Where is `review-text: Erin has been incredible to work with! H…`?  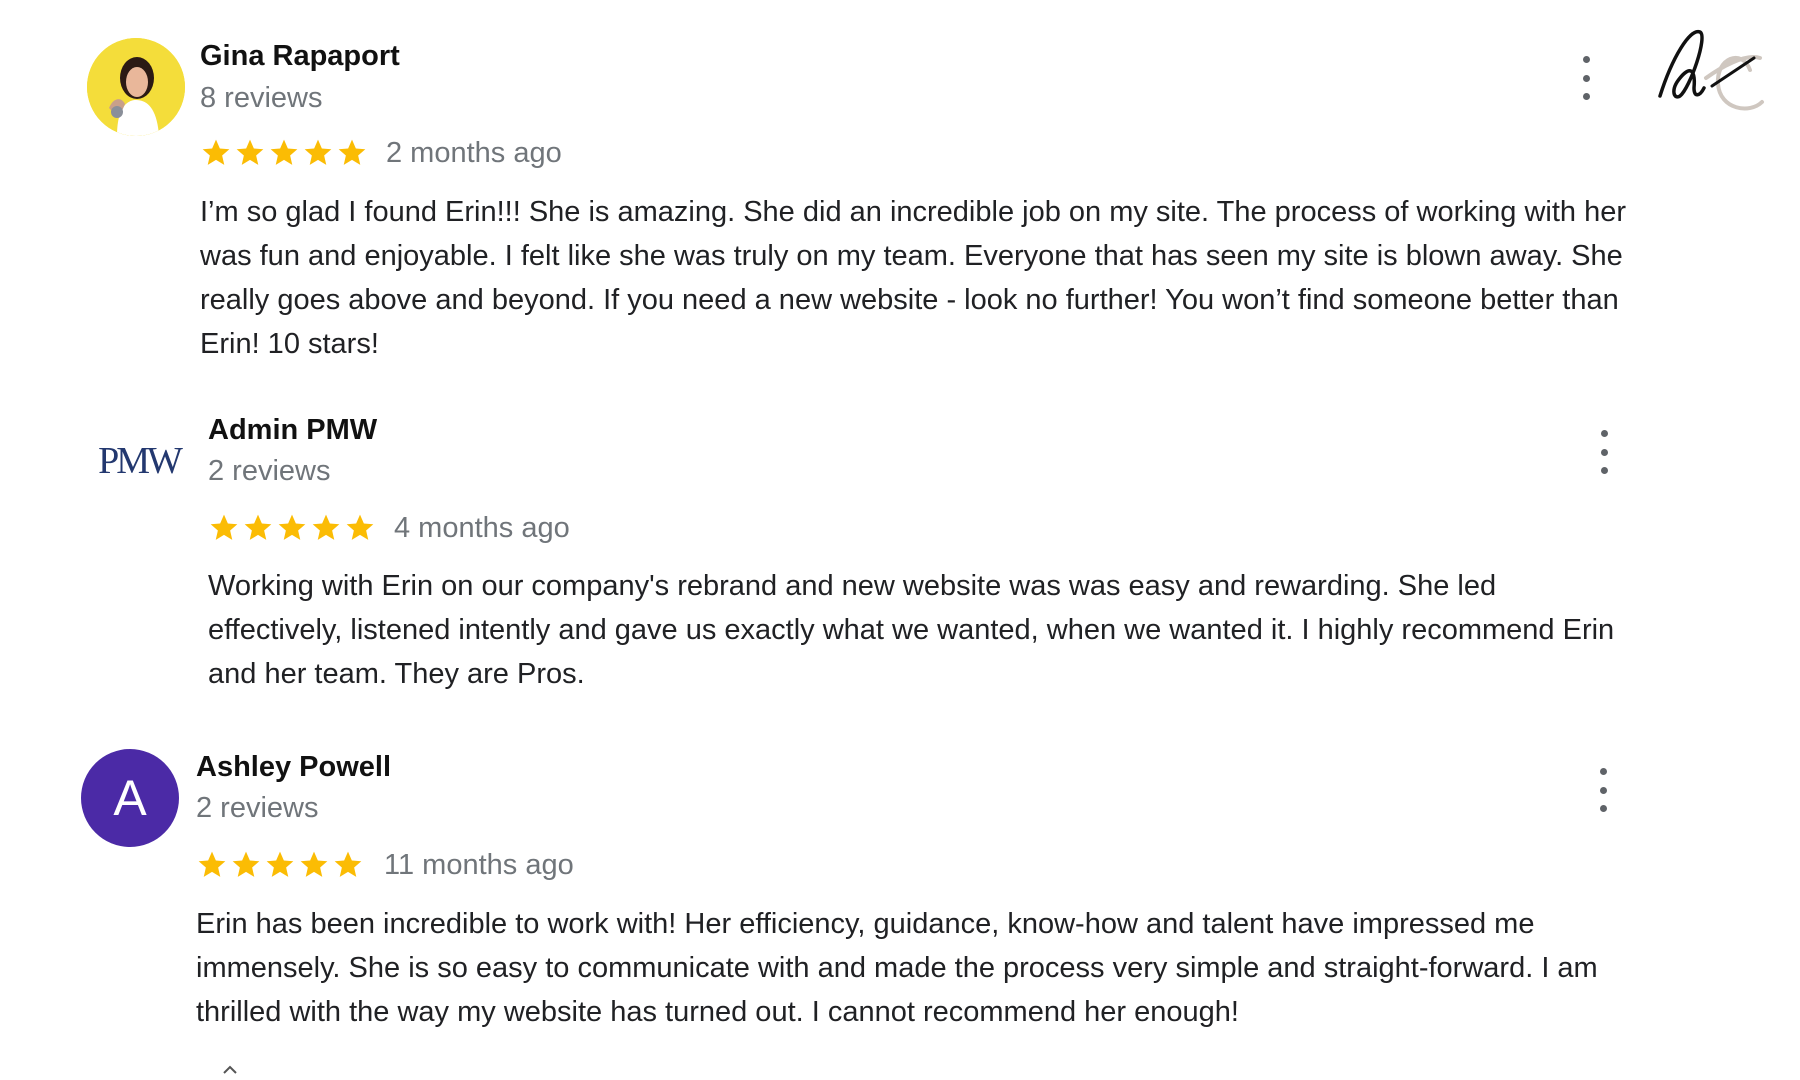 review-text: Erin has been incredible to work with! H… is located at coordinates (897, 968).